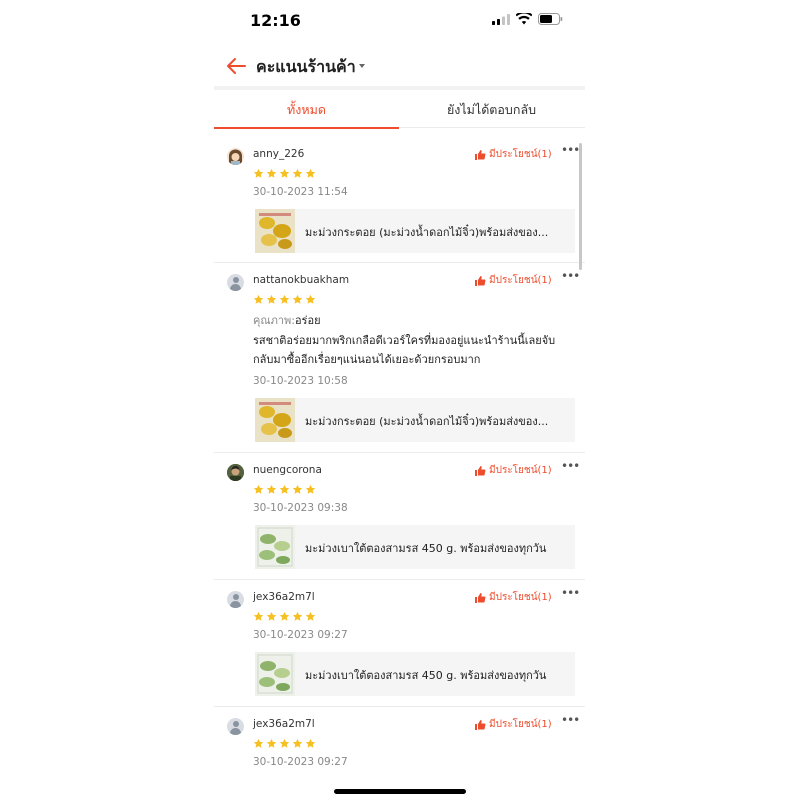 The height and width of the screenshot is (800, 800). What do you see at coordinates (307, 320) in the screenshot?
I see `quality-value: อร่อย` at bounding box center [307, 320].